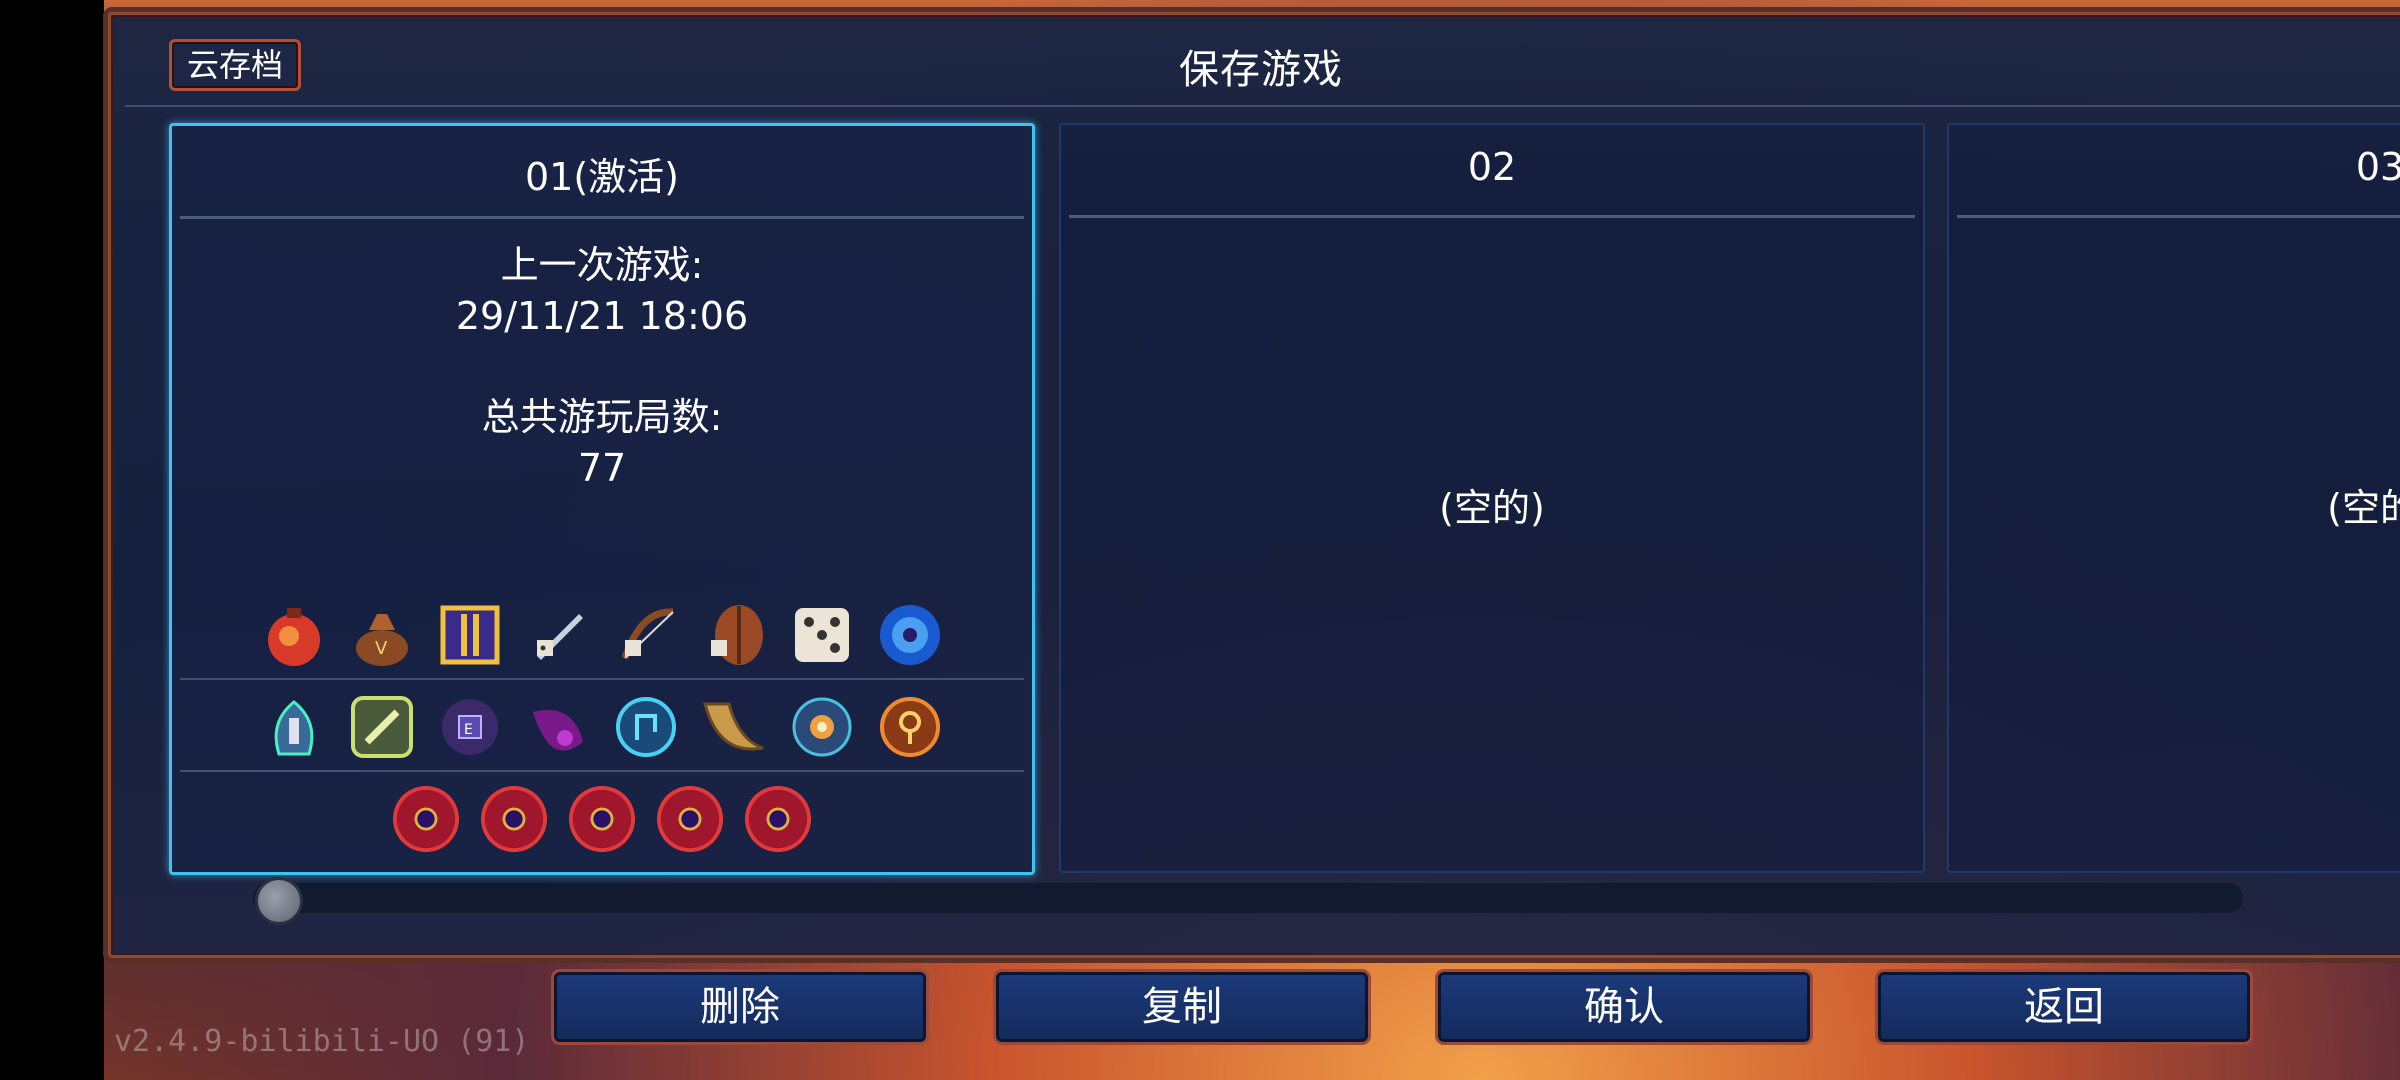 This screenshot has width=2400, height=1080. Describe the element at coordinates (468, 730) in the screenshot. I see `svg-text: E` at that location.